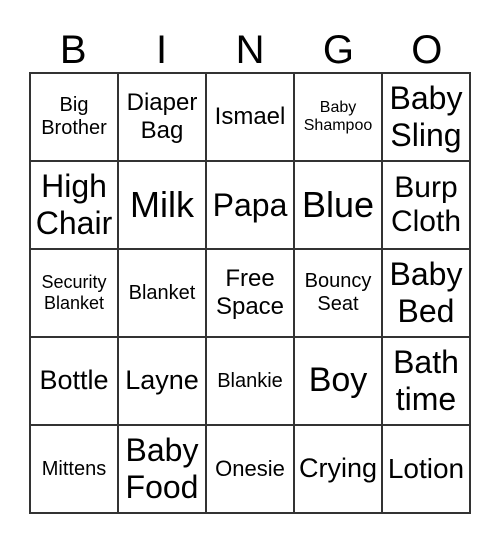  I want to click on bingo-cell: Burp Cloth, so click(426, 205).